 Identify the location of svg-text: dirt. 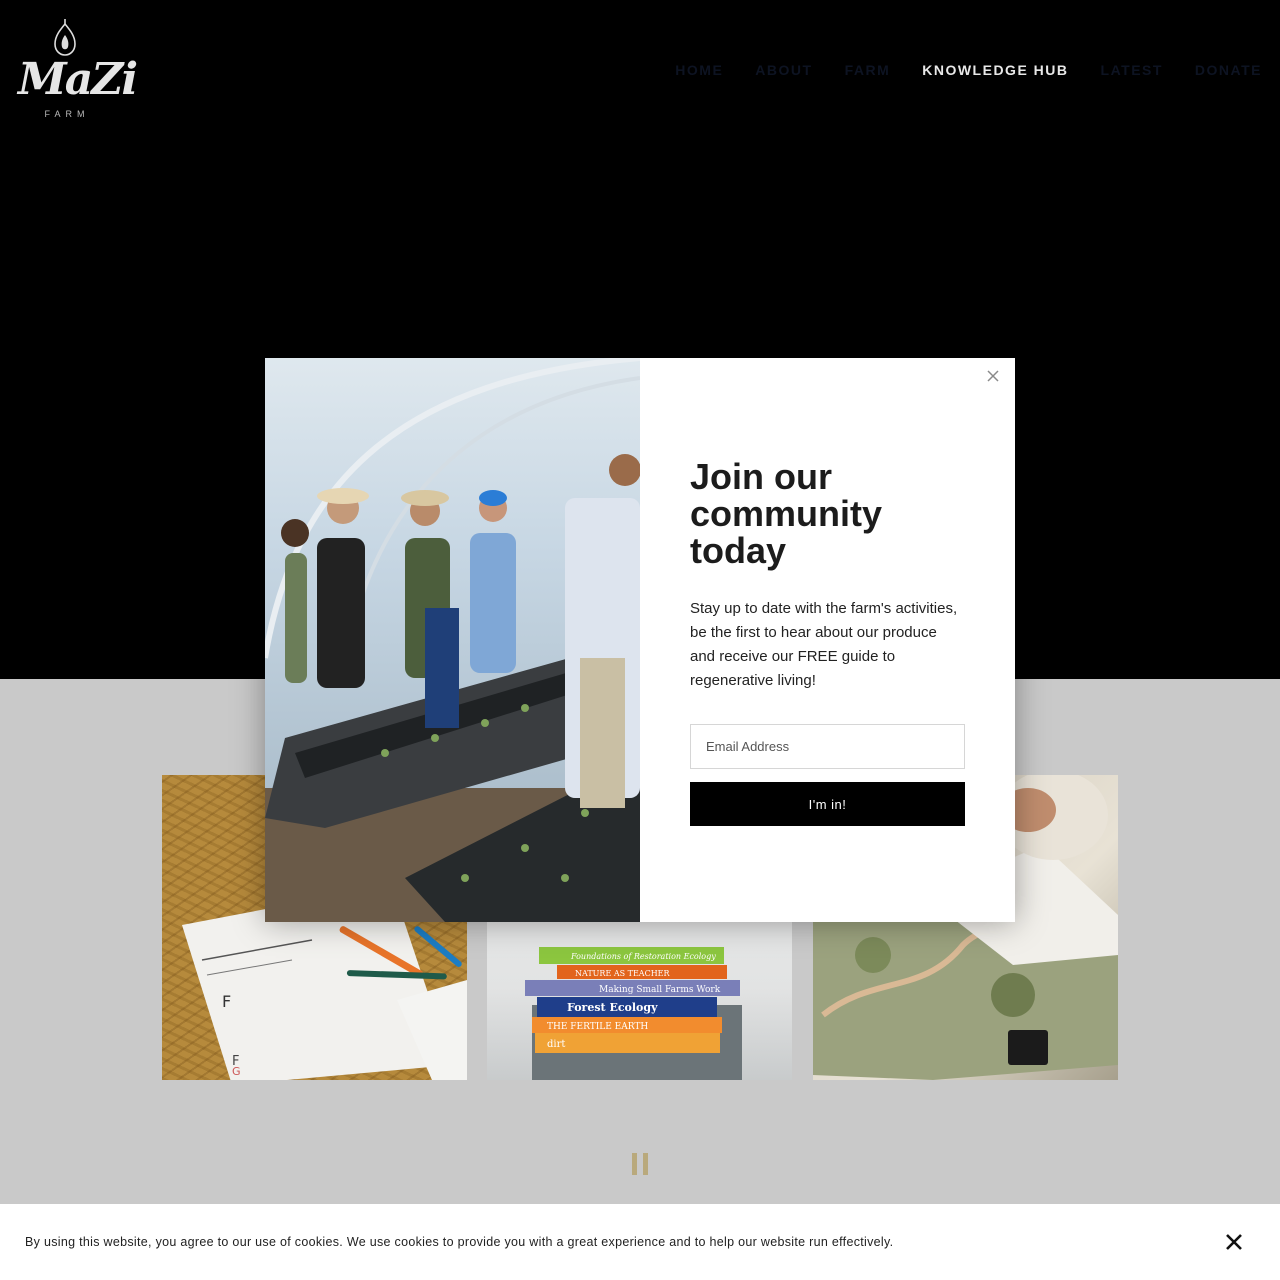
(556, 1044).